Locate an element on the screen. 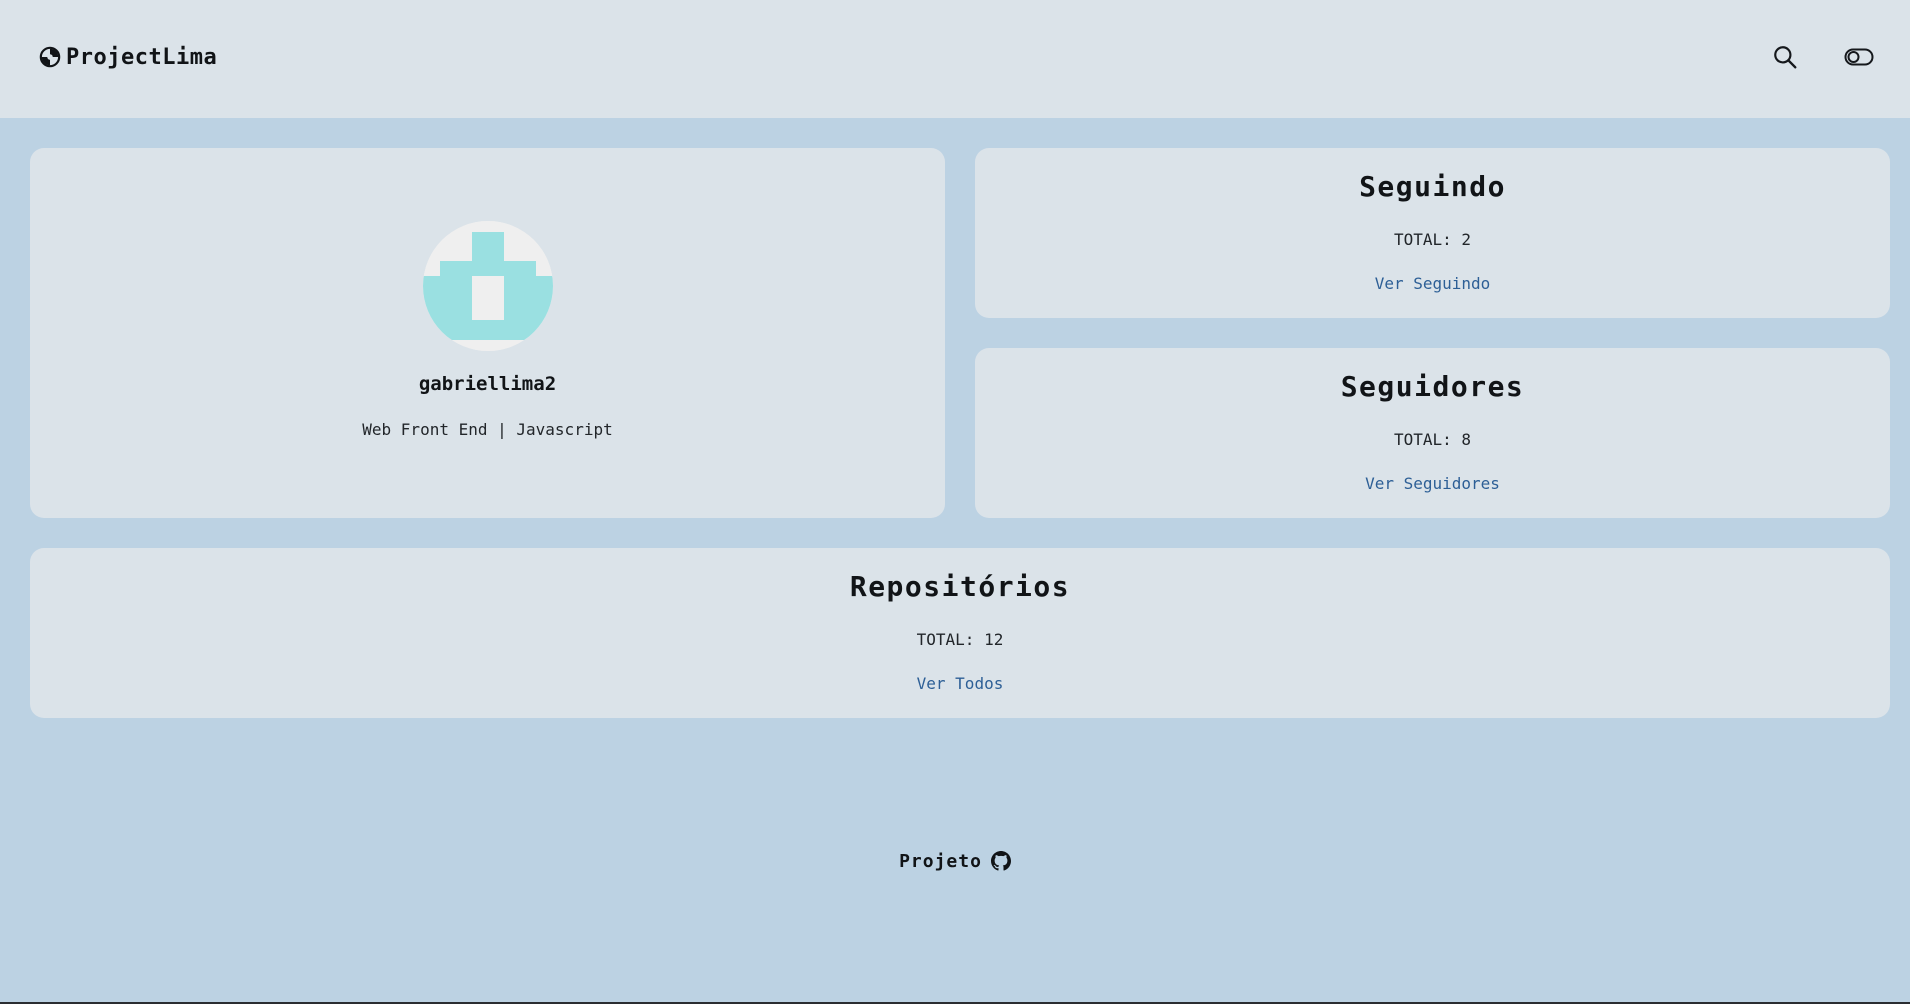 The height and width of the screenshot is (1004, 1910). following-total: TOTAL: 2 is located at coordinates (1432, 239).